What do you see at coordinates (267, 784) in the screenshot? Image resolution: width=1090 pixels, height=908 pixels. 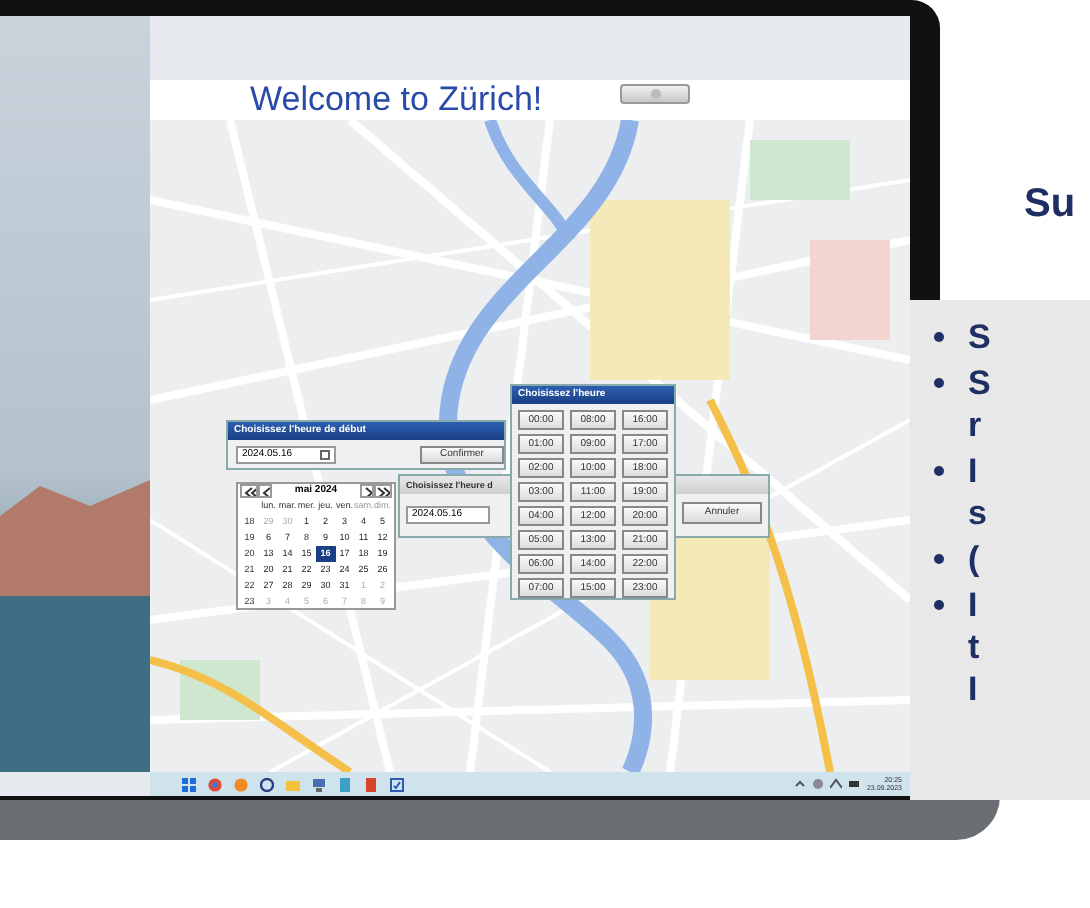 I see `ring-icon` at bounding box center [267, 784].